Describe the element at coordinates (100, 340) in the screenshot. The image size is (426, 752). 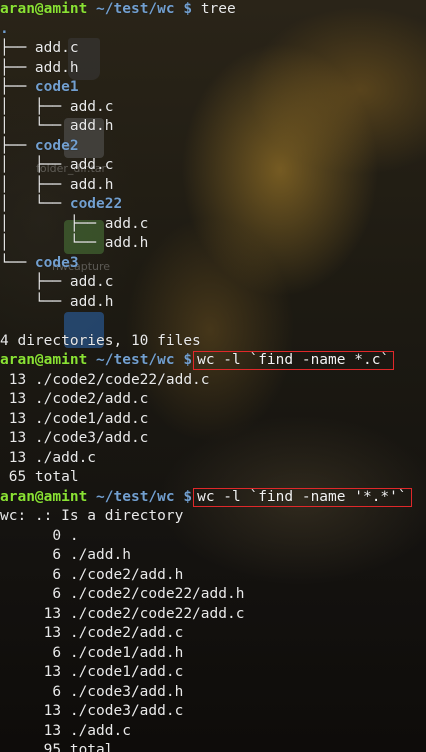
I see `tree-summary: 4 directories, 10 files` at that location.